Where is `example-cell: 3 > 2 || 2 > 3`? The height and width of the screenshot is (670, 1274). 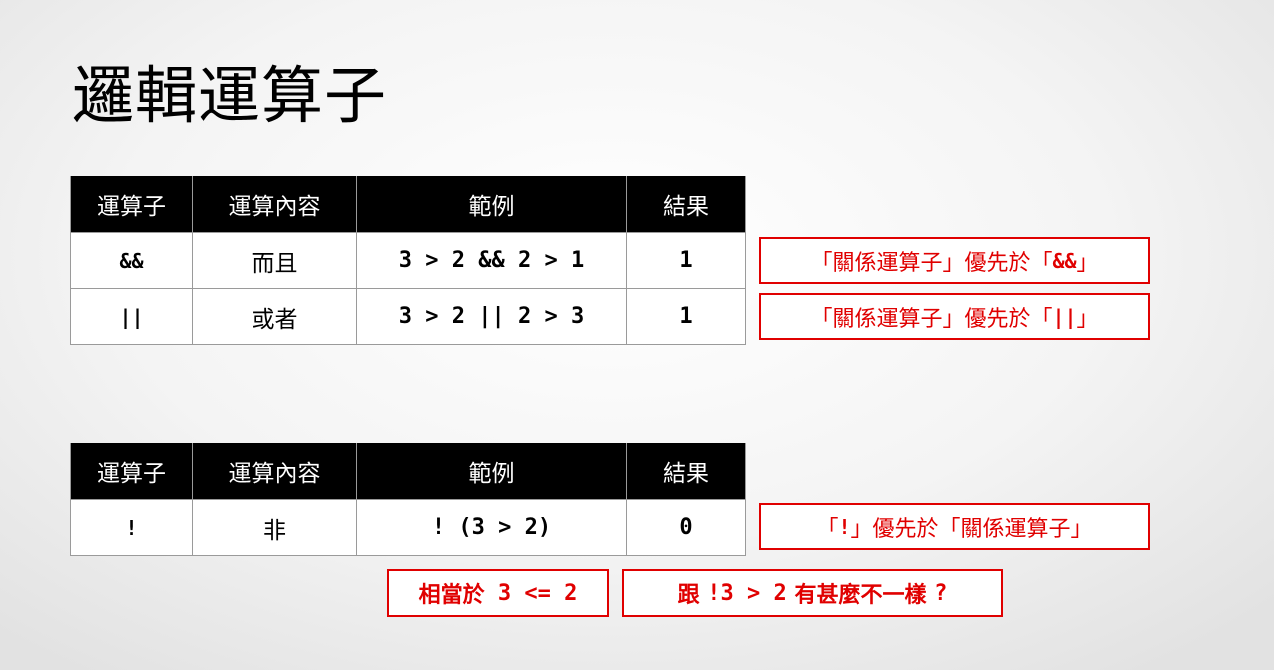
example-cell: 3 > 2 || 2 > 3 is located at coordinates (491, 316).